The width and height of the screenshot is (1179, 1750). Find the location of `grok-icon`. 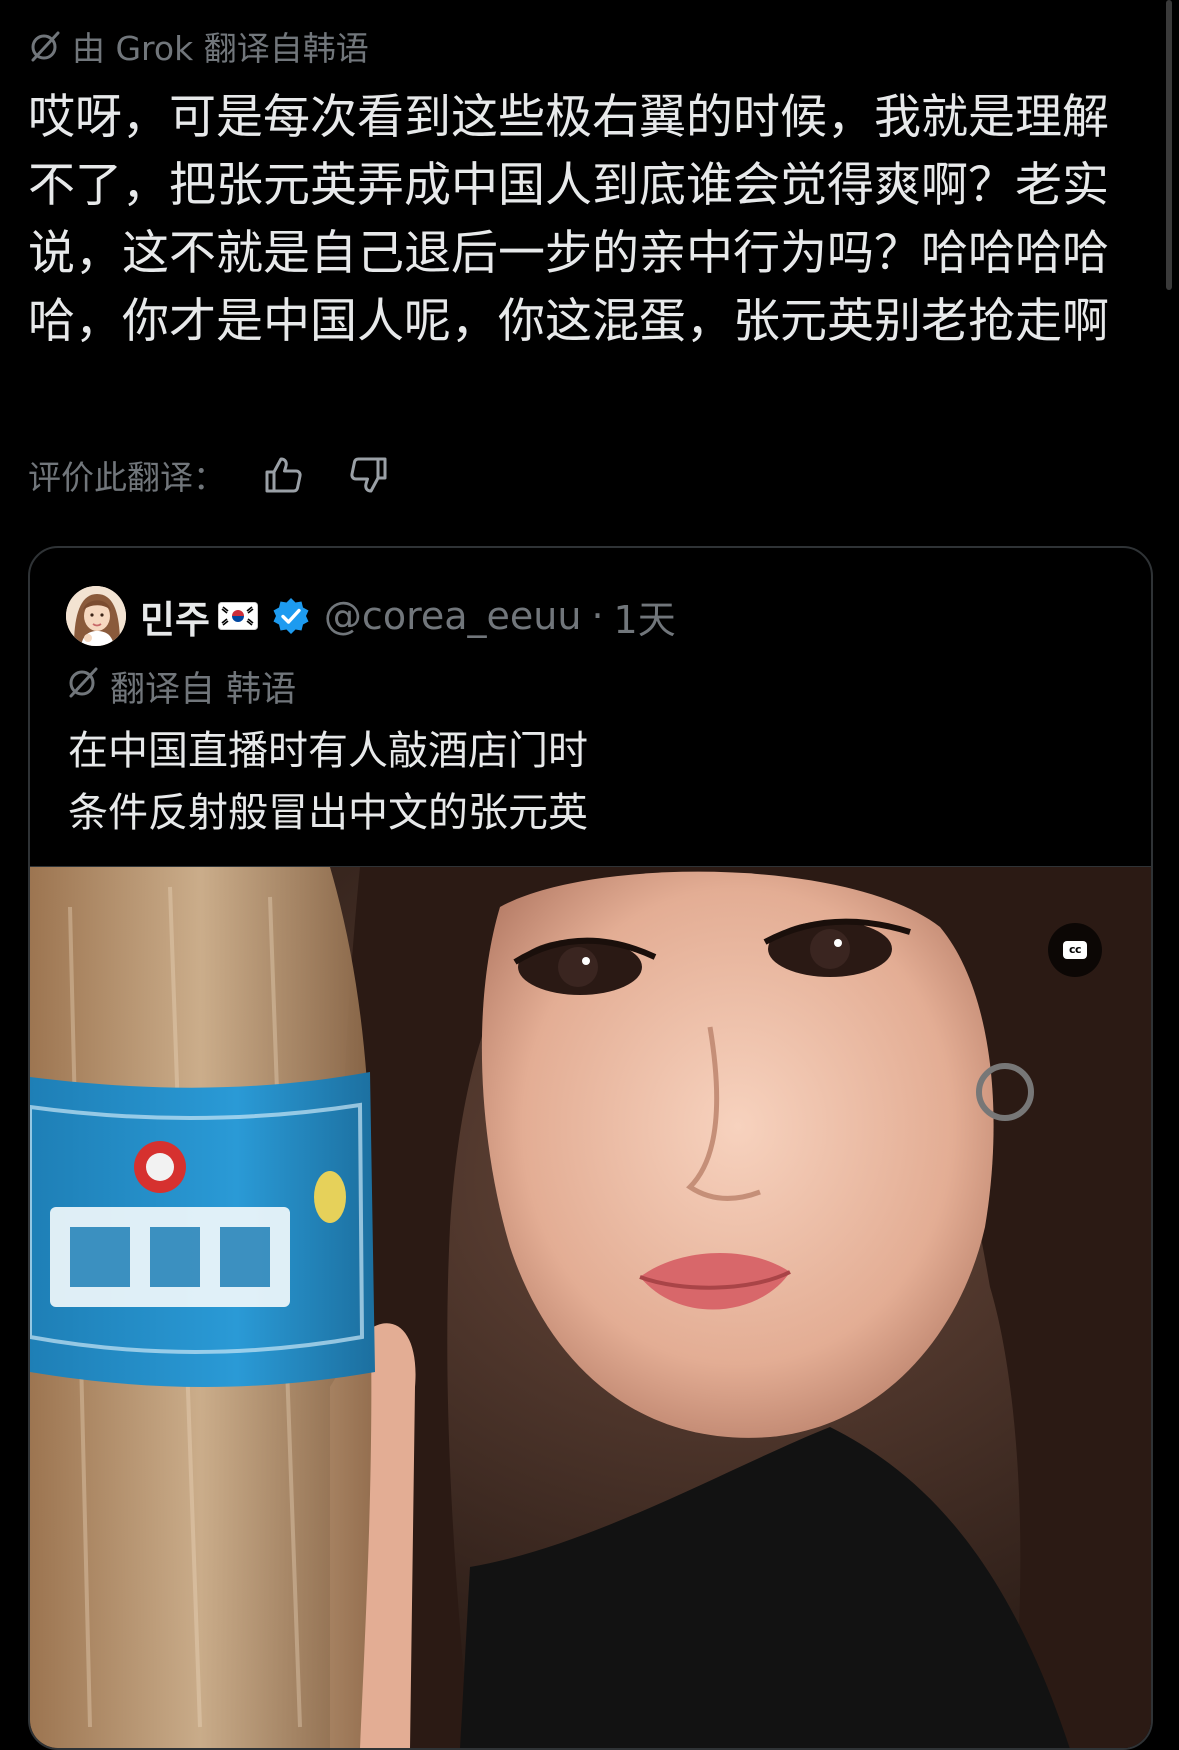

grok-icon is located at coordinates (45, 46).